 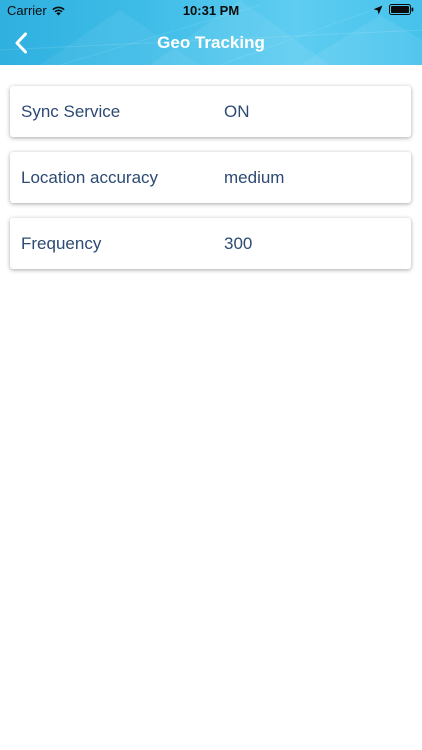 I want to click on header: Carrier 10:31 PM Geo Tracking, so click(x=211, y=32).